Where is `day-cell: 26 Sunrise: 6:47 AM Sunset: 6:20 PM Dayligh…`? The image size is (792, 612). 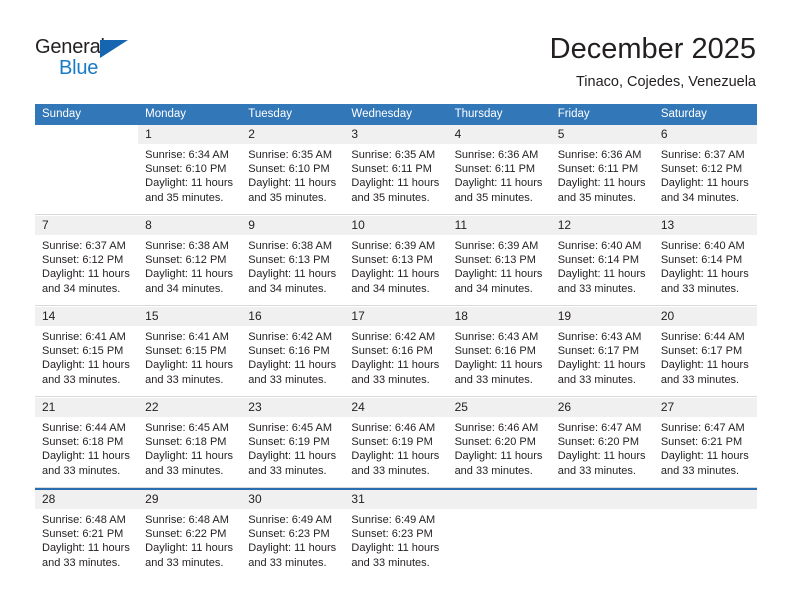 day-cell: 26 Sunrise: 6:47 AM Sunset: 6:20 PM Dayligh… is located at coordinates (602, 443).